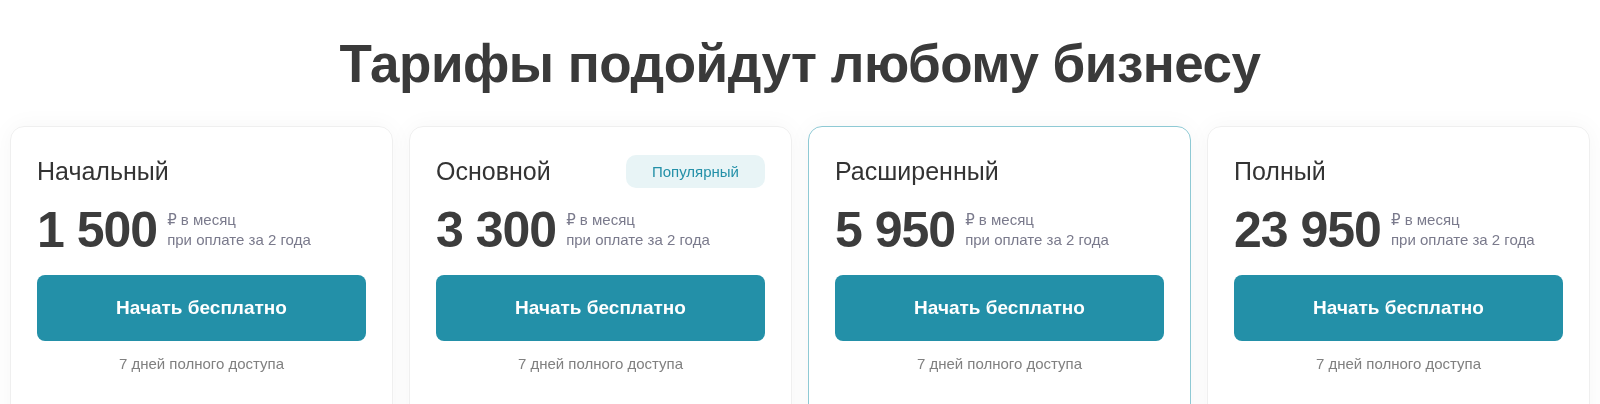 The width and height of the screenshot is (1600, 404). Describe the element at coordinates (493, 171) in the screenshot. I see `plan-name: Основной` at that location.